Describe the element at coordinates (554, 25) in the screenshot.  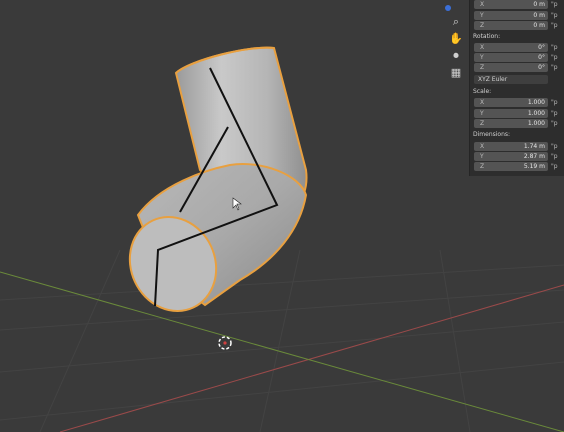
I see `lock-location-z-icon: "p` at that location.